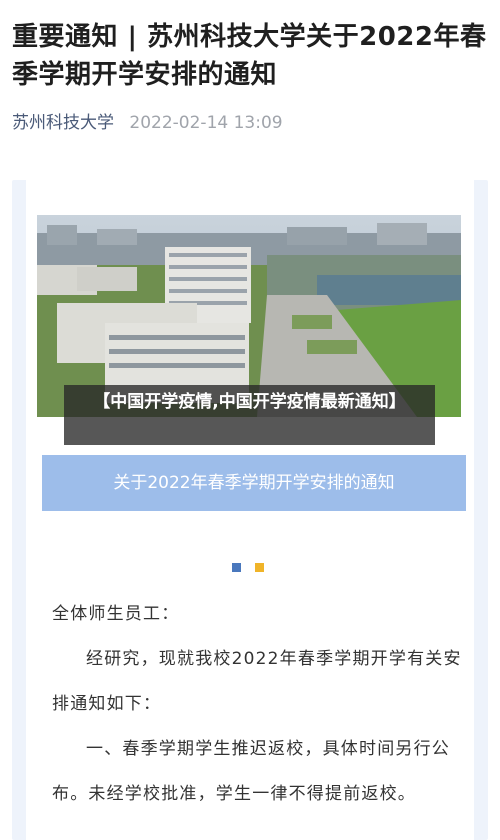 The image size is (500, 840). I want to click on yellow-square-icon, so click(259, 567).